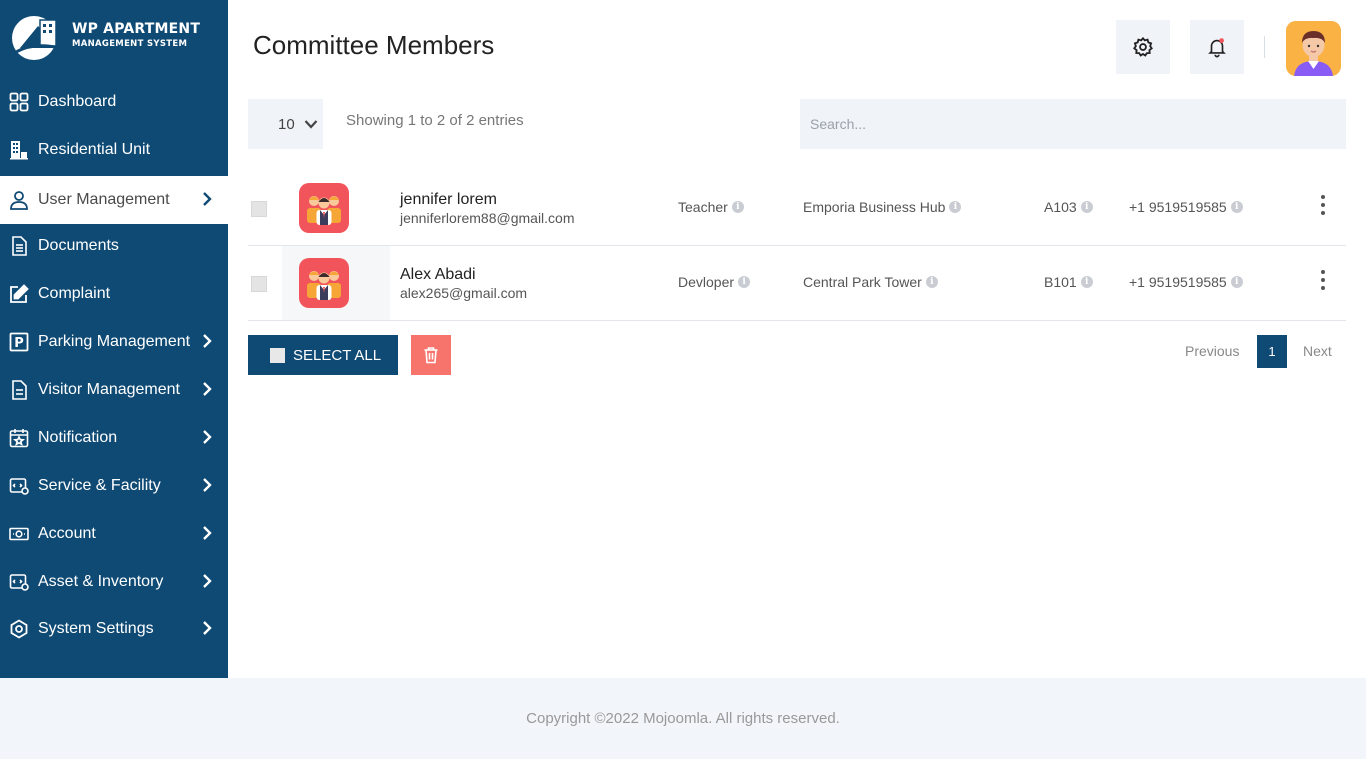 This screenshot has height=759, width=1366. Describe the element at coordinates (19, 102) in the screenshot. I see `dashboard-grid-icon` at that location.